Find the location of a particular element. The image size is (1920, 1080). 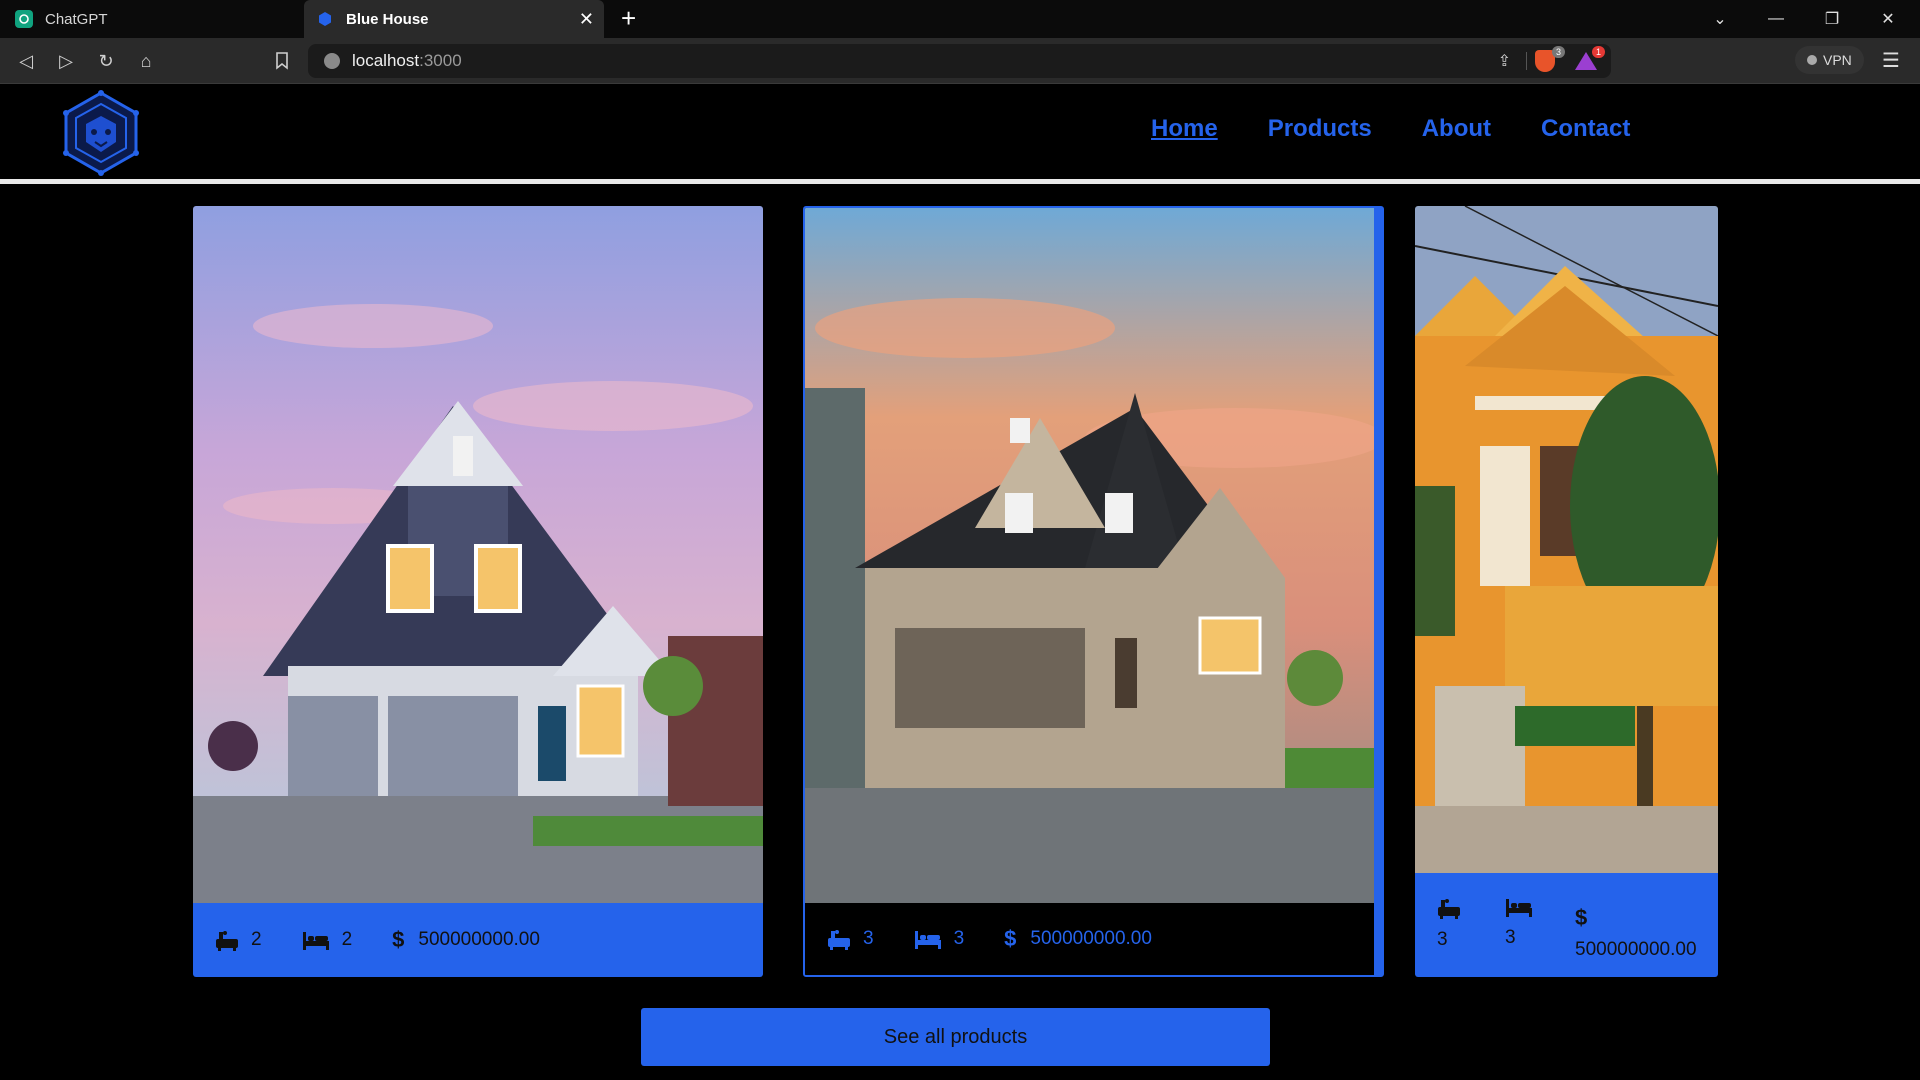

vpn-button: VPN is located at coordinates (1829, 60).